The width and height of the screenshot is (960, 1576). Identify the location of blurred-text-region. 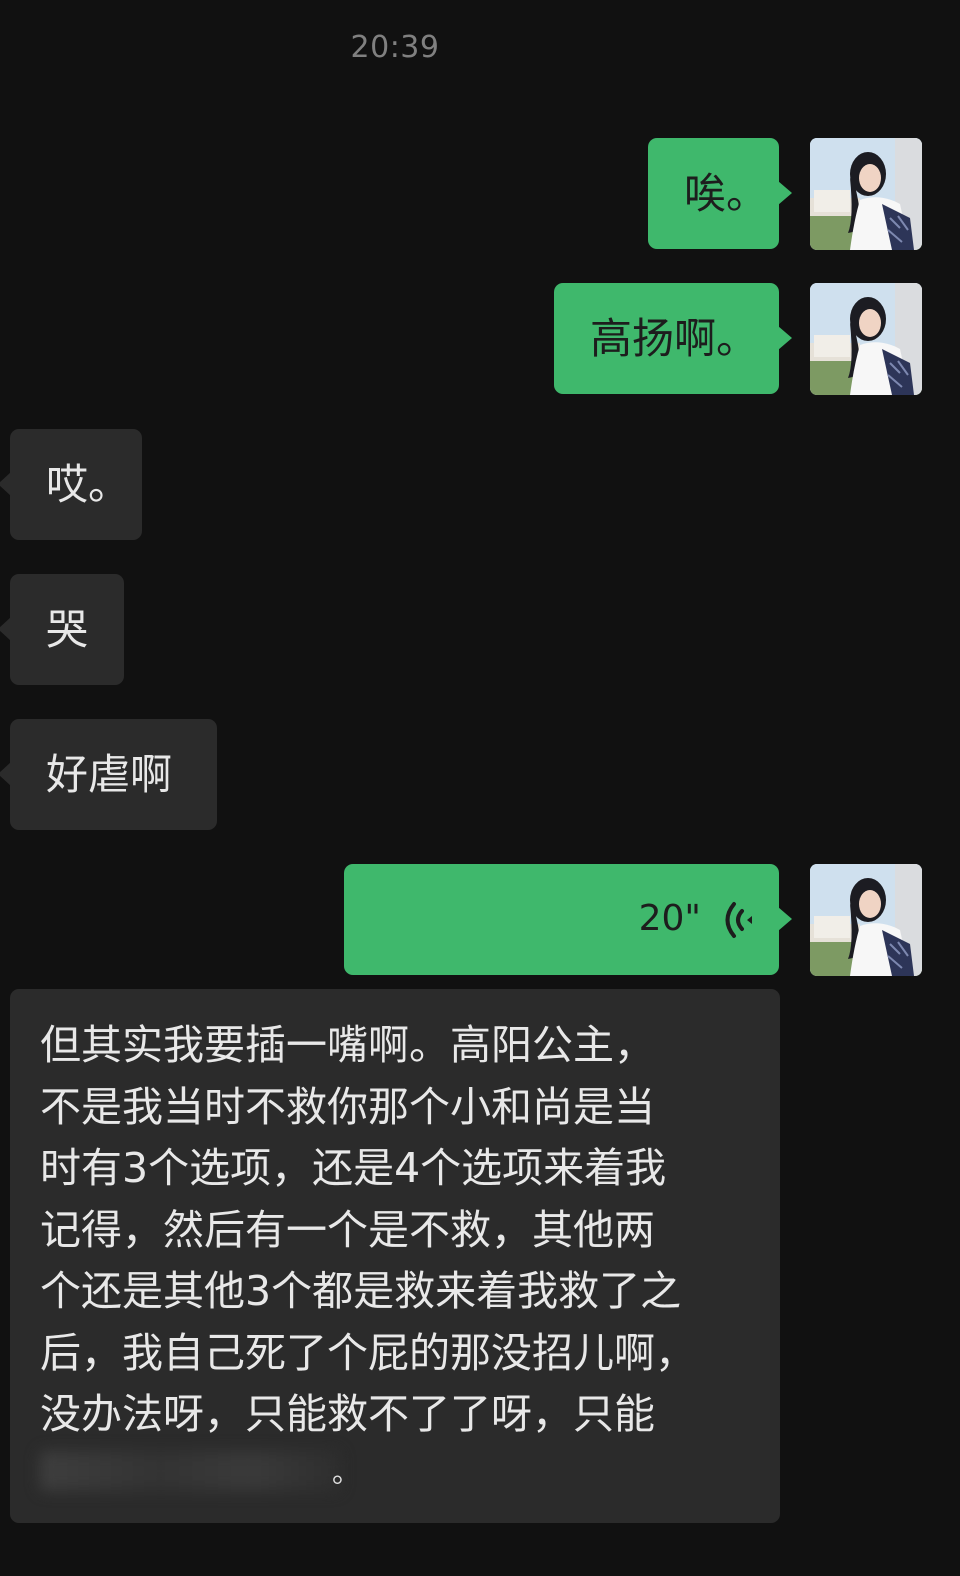
(190, 1471).